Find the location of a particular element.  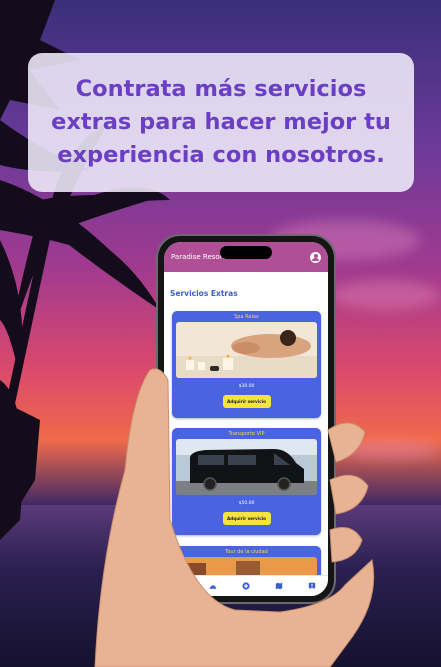

account-circle-icon is located at coordinates (315, 257).